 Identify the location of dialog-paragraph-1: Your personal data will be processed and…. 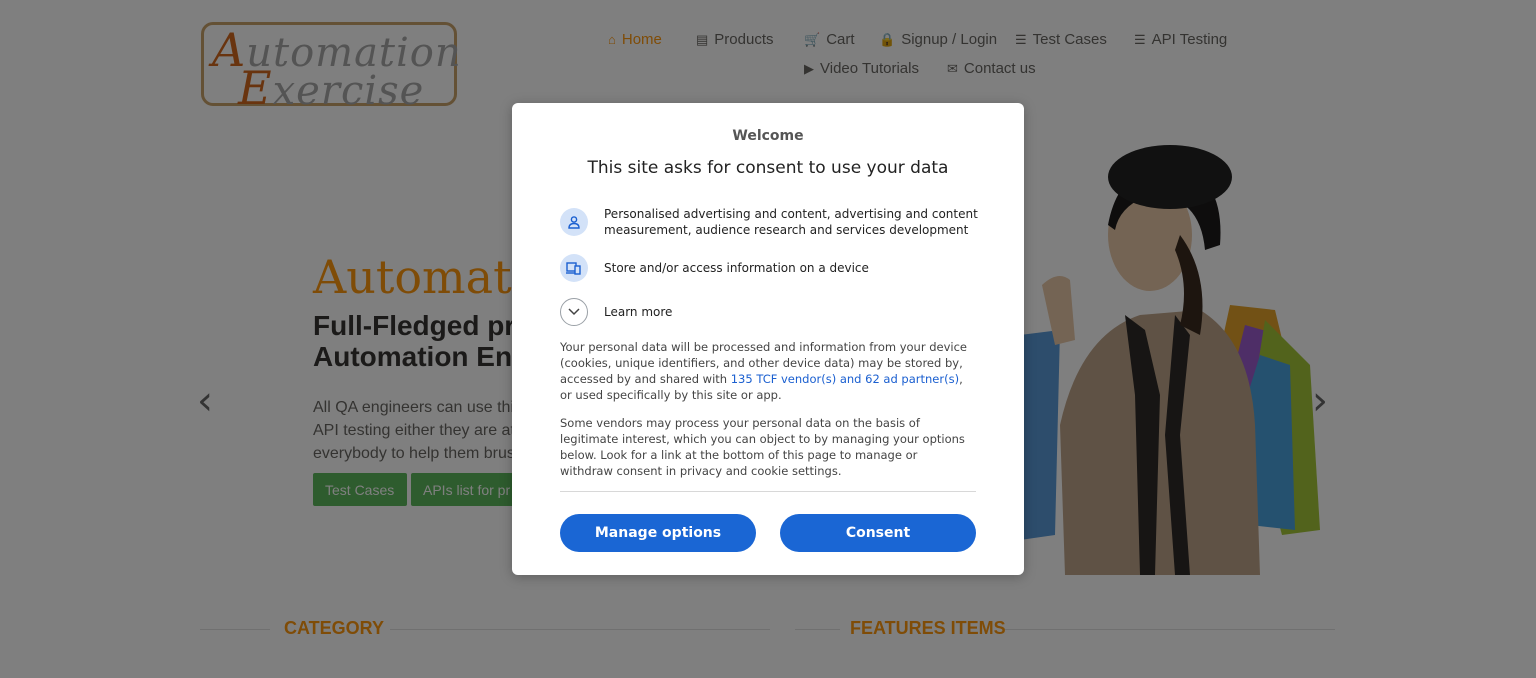
(764, 371).